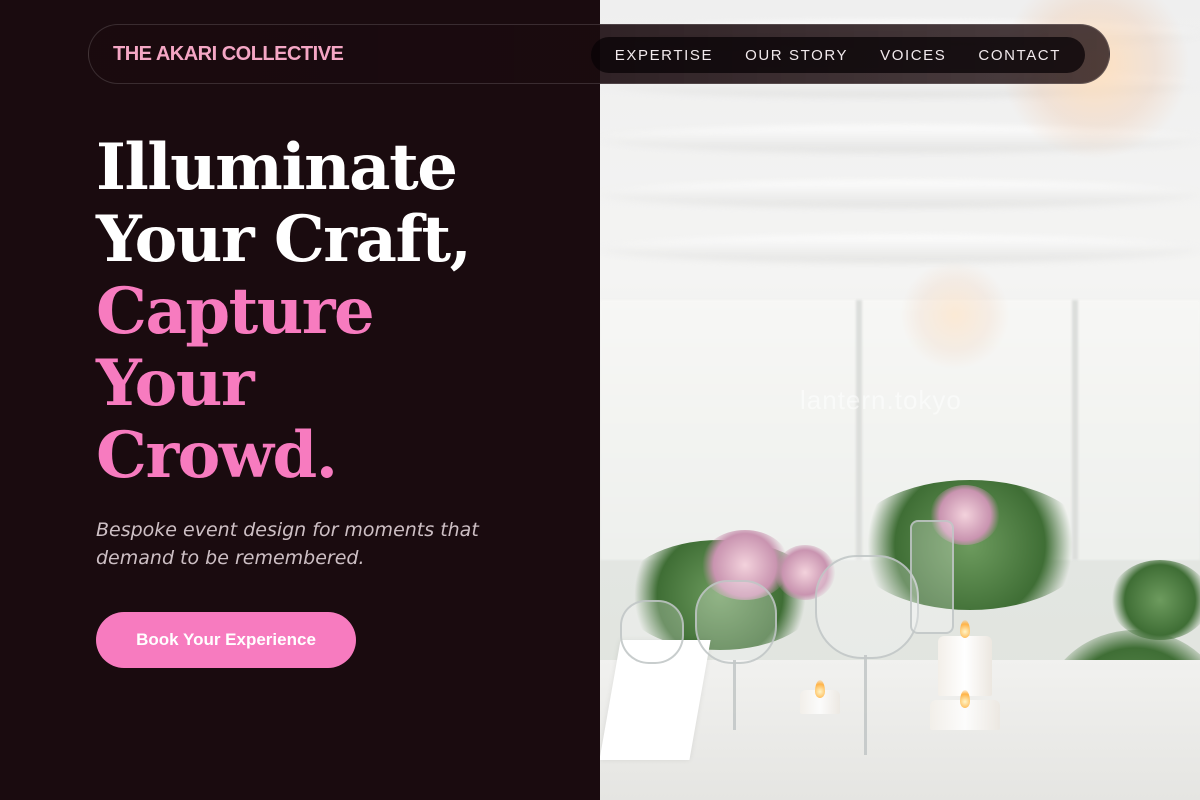 The height and width of the screenshot is (800, 1200). Describe the element at coordinates (235, 311) in the screenshot. I see `headline-line-accent: Capture` at that location.